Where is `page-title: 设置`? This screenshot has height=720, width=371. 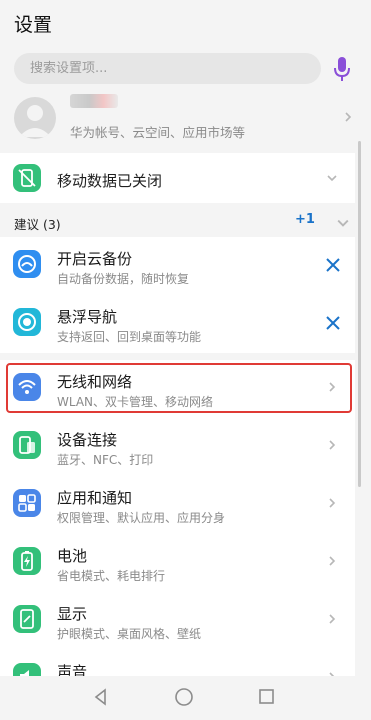 page-title: 设置 is located at coordinates (33, 25).